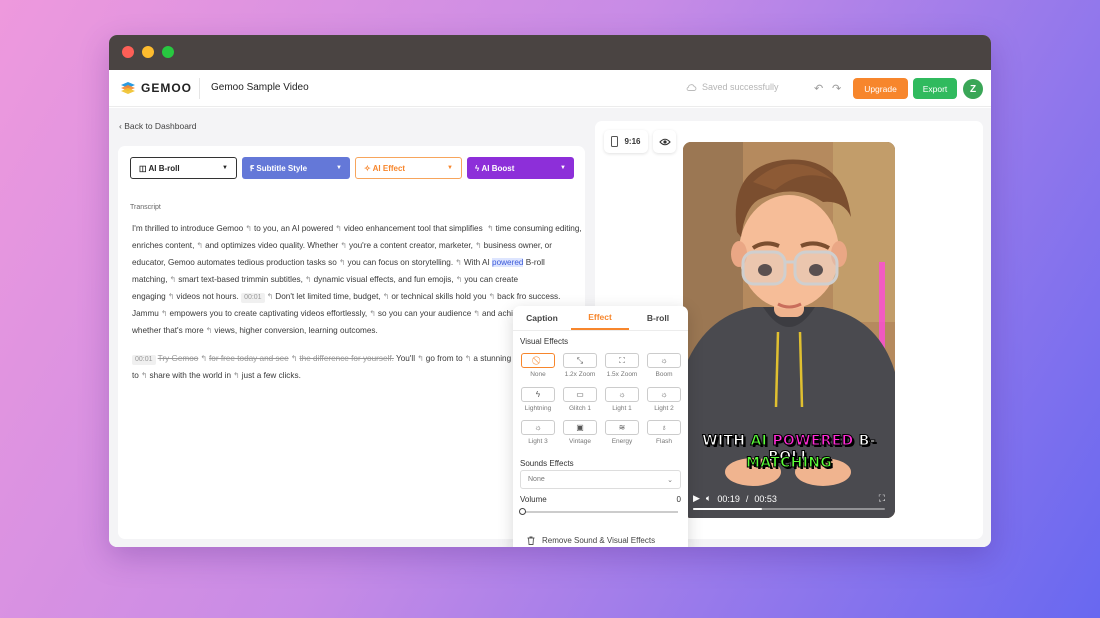  What do you see at coordinates (580, 399) in the screenshot?
I see `effect-option-glitch-1: ▭ Glitch 1` at bounding box center [580, 399].